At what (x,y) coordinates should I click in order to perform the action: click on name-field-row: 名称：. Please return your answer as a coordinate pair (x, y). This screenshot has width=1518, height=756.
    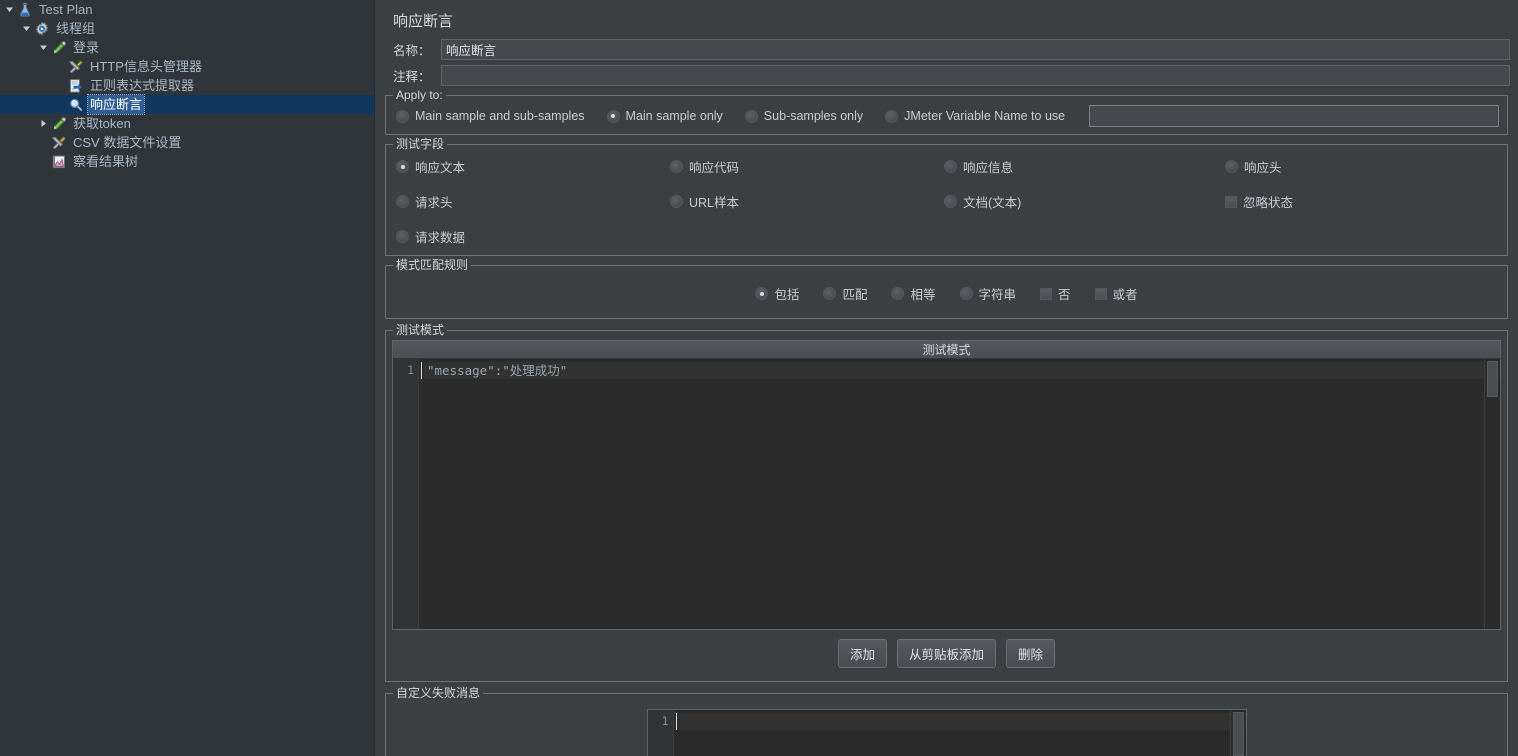
    Looking at the image, I should click on (946, 49).